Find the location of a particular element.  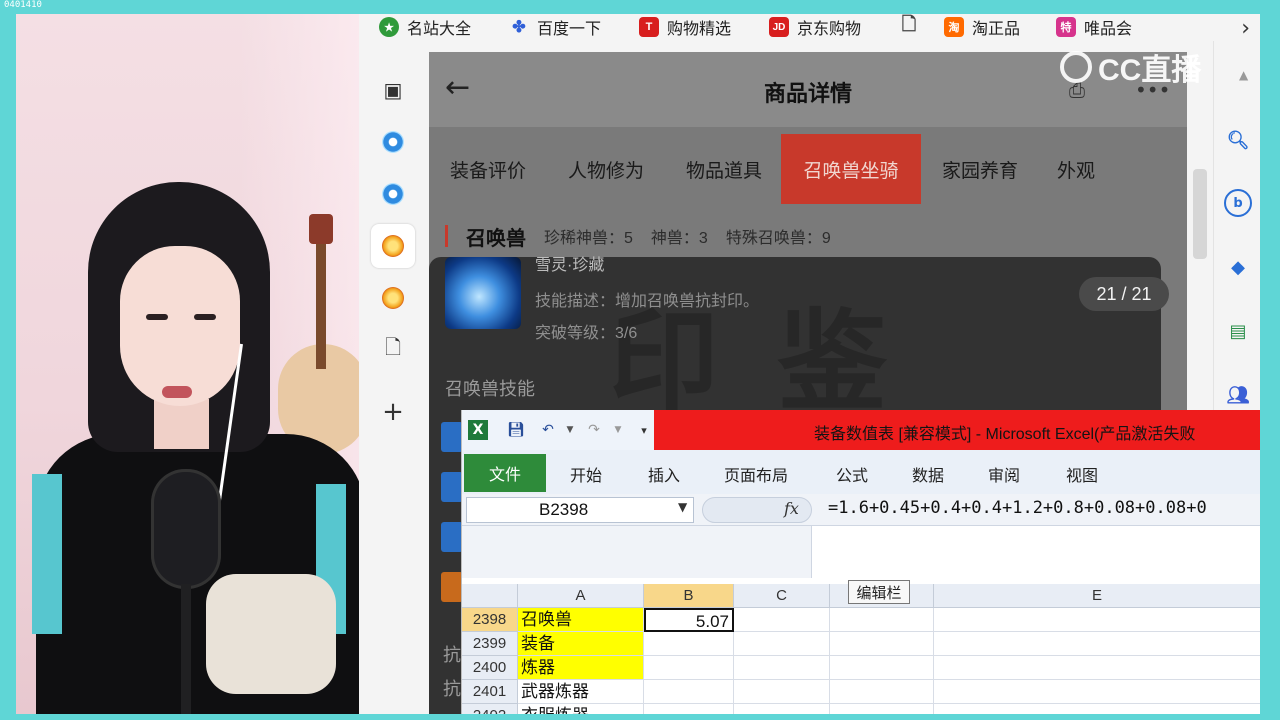

tab-appearance: 外观 is located at coordinates (1076, 169).